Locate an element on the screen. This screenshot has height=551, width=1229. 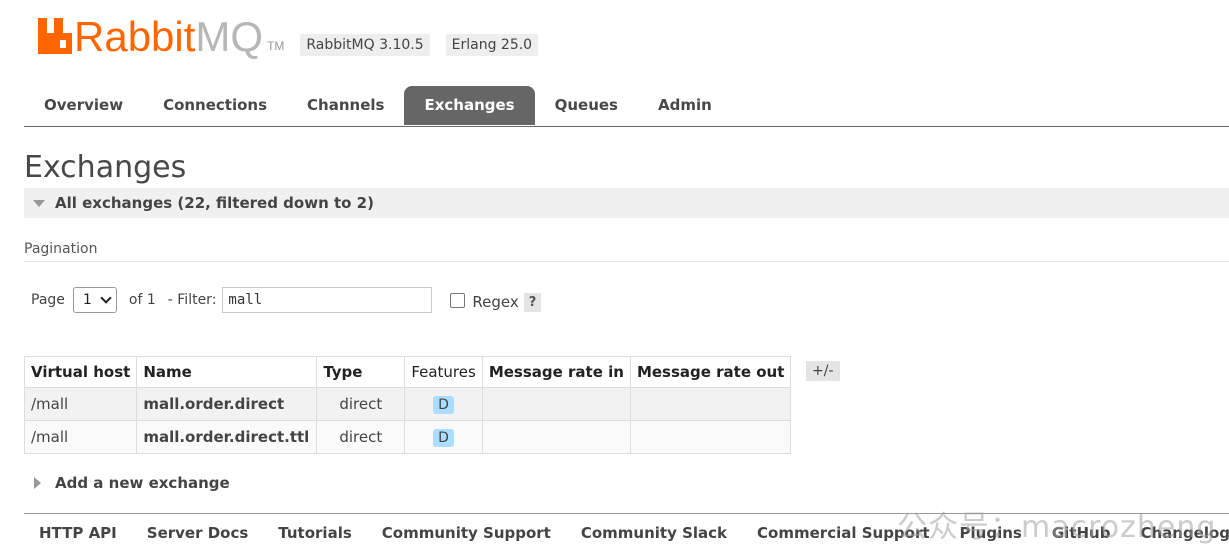
footer-link-plugins: Plugins is located at coordinates (991, 533).